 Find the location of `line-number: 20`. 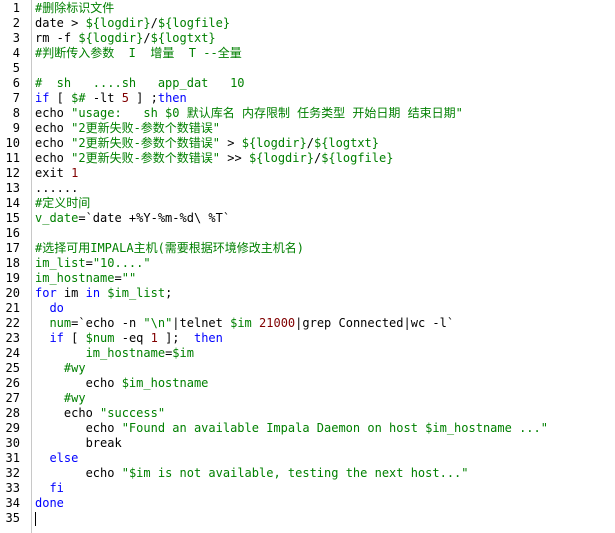

line-number: 20 is located at coordinates (12, 293).